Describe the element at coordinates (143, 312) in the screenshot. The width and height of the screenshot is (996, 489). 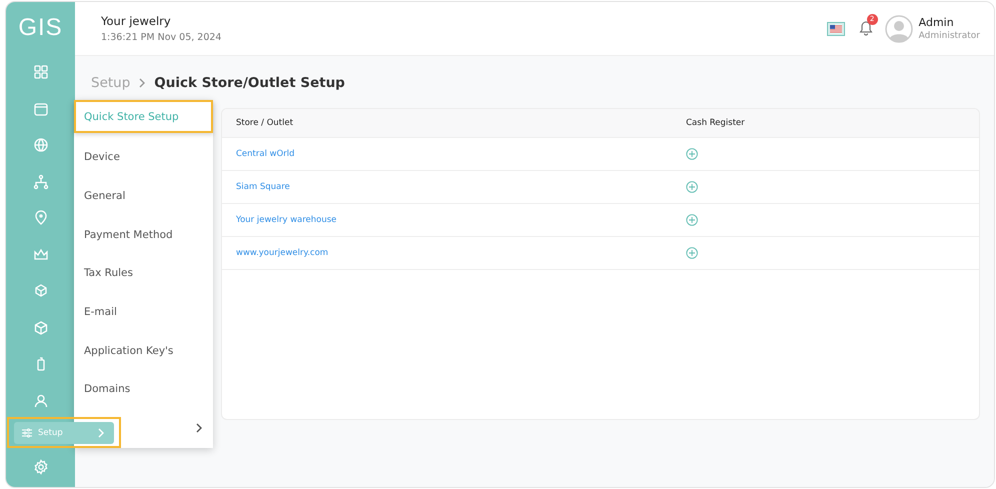
I see `submenu-item: E-mail` at that location.